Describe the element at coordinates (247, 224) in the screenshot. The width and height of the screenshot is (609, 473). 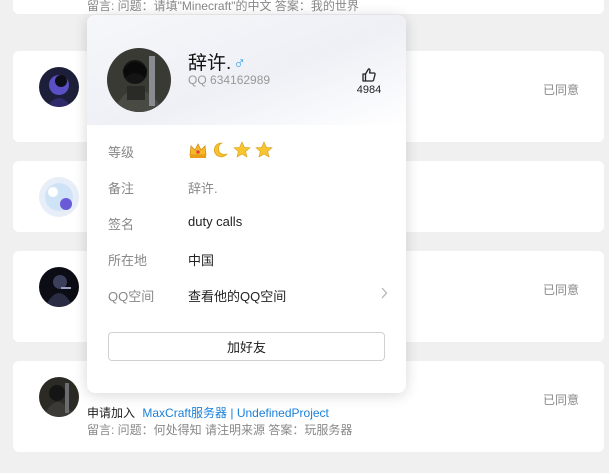
I see `signature-row: 签名 duty calls` at that location.